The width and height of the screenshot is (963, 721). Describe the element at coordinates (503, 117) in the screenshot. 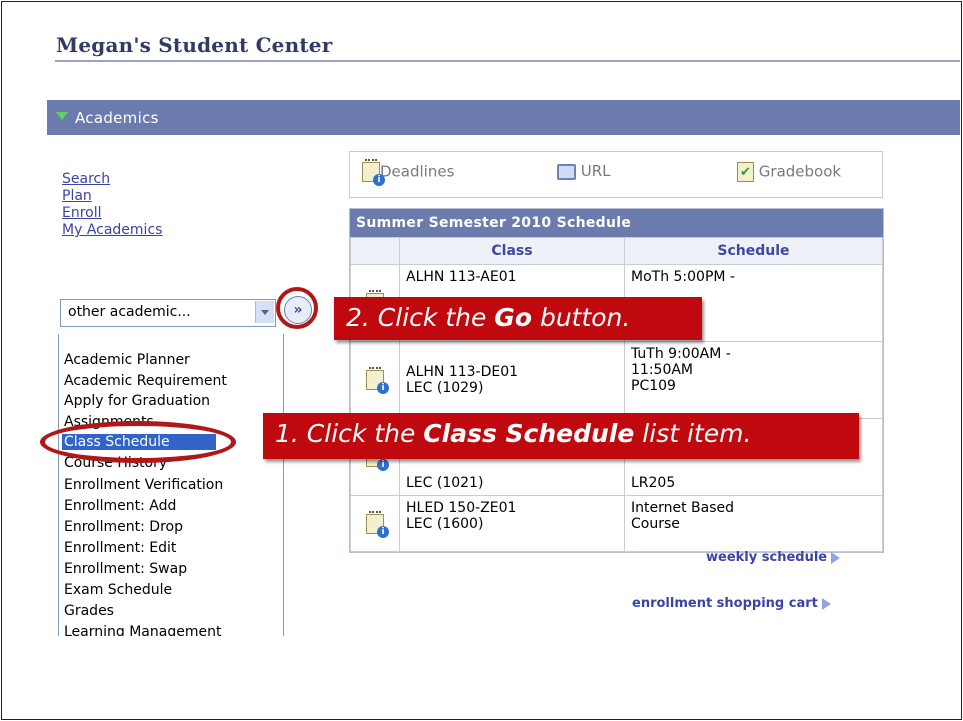

I see `academics-section-header: Academics` at that location.